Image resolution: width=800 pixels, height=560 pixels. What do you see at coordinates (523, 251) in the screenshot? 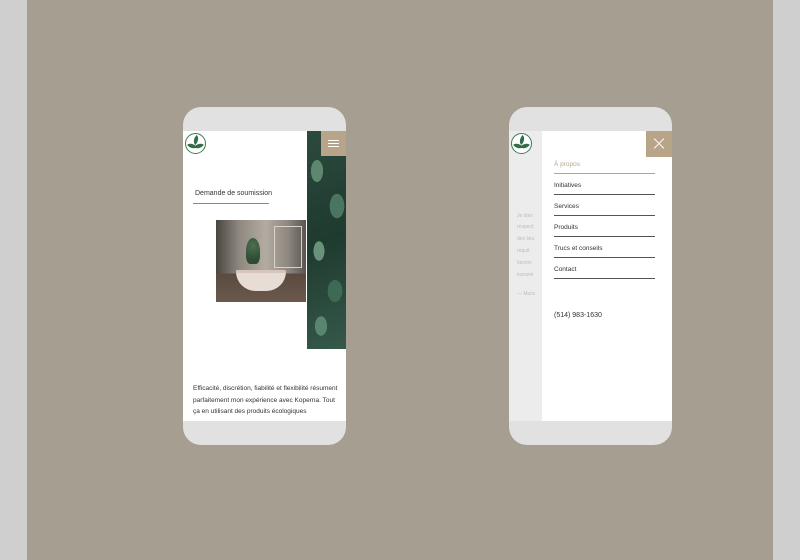
I see `faded-text-line: requit` at bounding box center [523, 251].